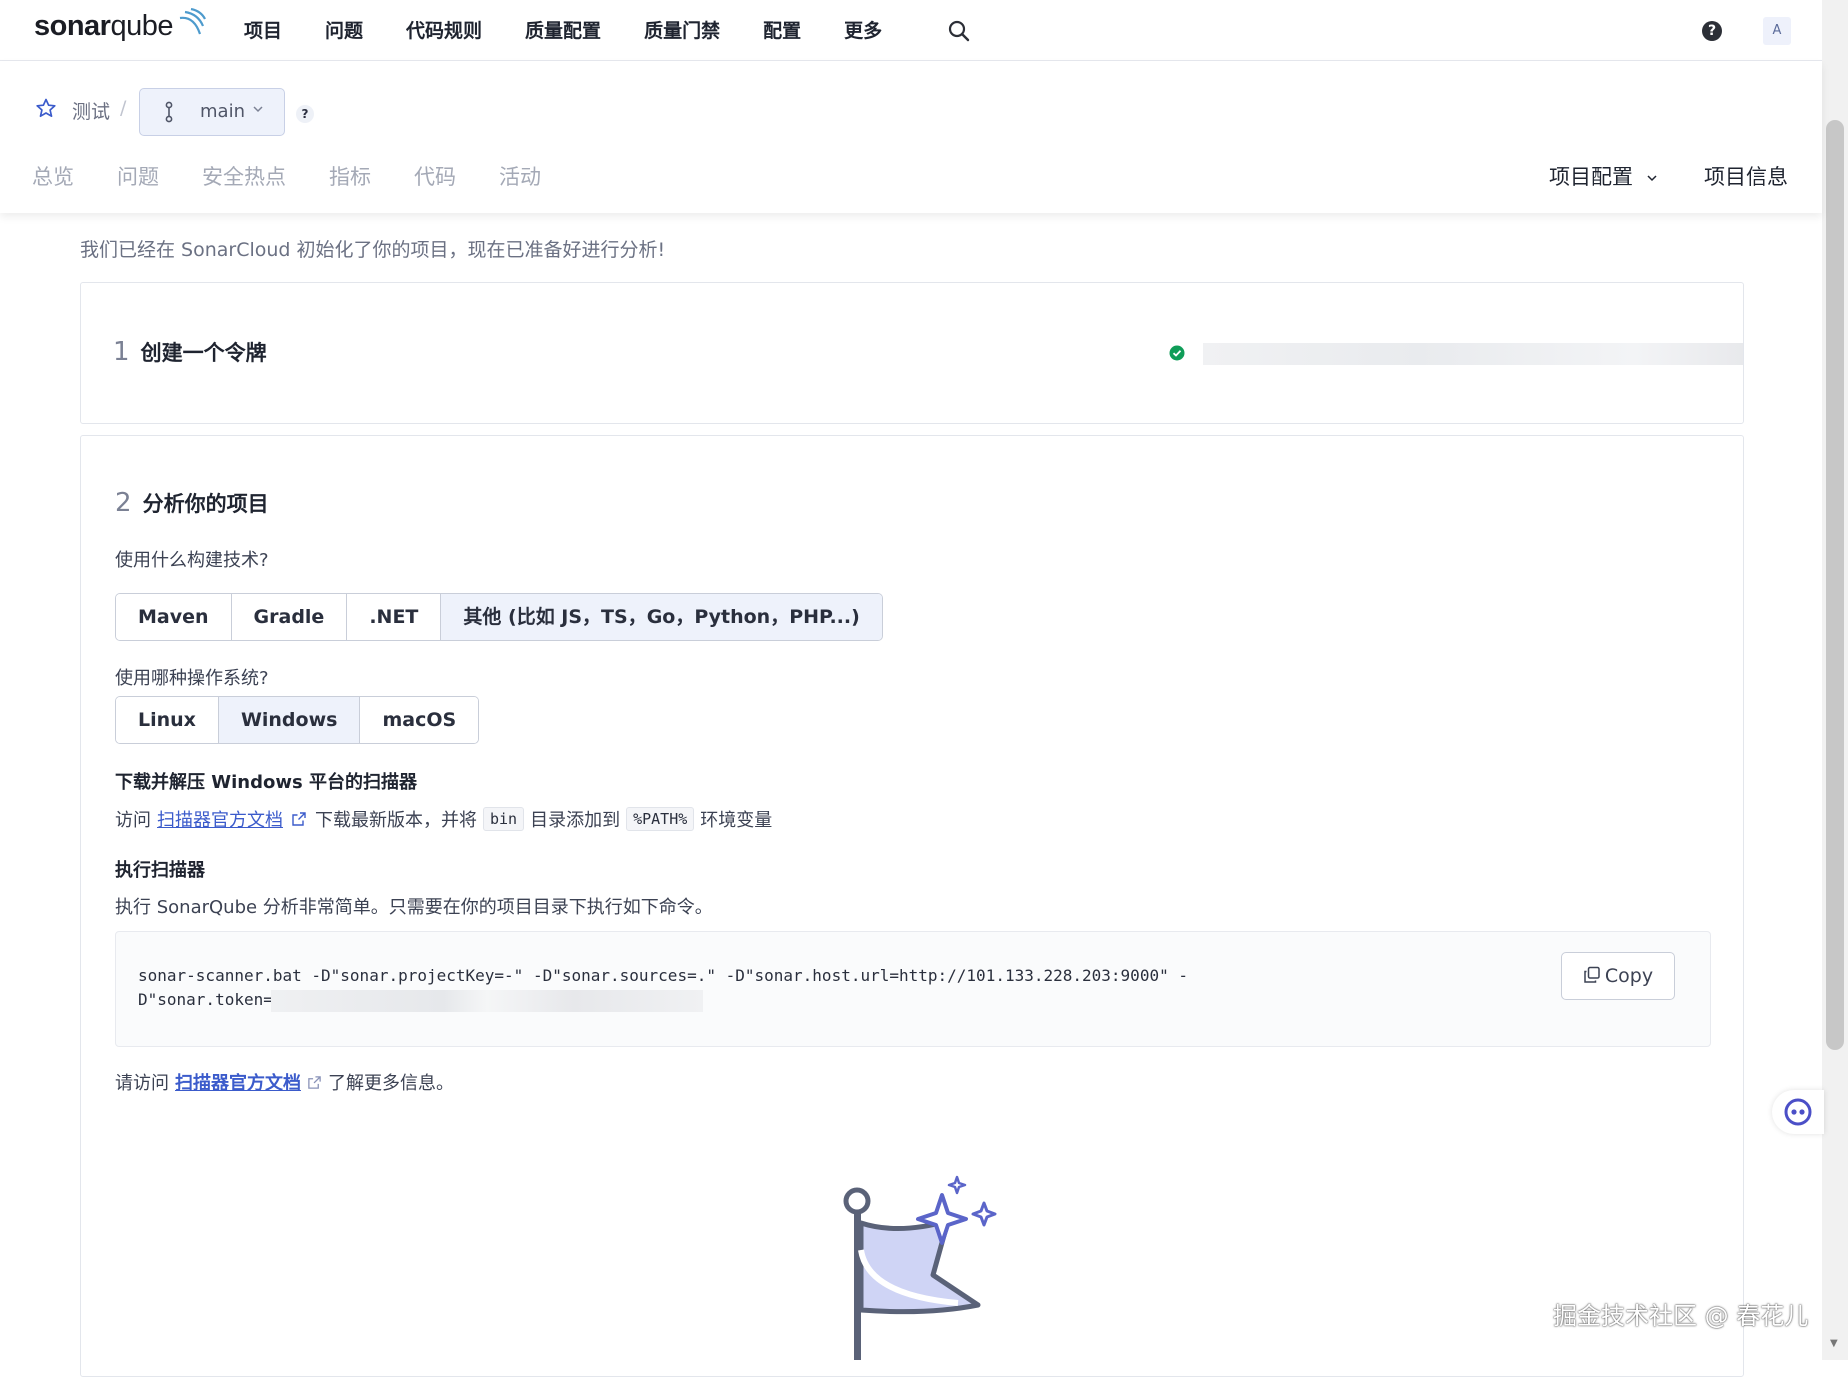 The height and width of the screenshot is (1377, 1848). I want to click on build-option-dotnet: .NET, so click(394, 617).